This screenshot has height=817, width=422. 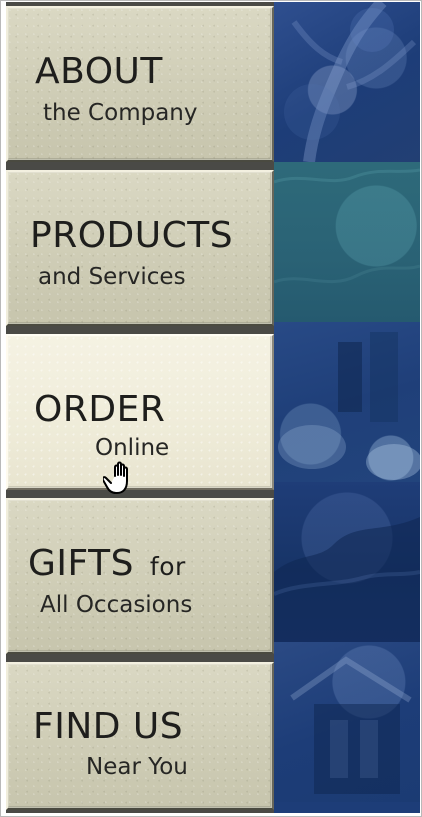 What do you see at coordinates (116, 605) in the screenshot?
I see `nav-gifts-subtitle: All Occasions` at bounding box center [116, 605].